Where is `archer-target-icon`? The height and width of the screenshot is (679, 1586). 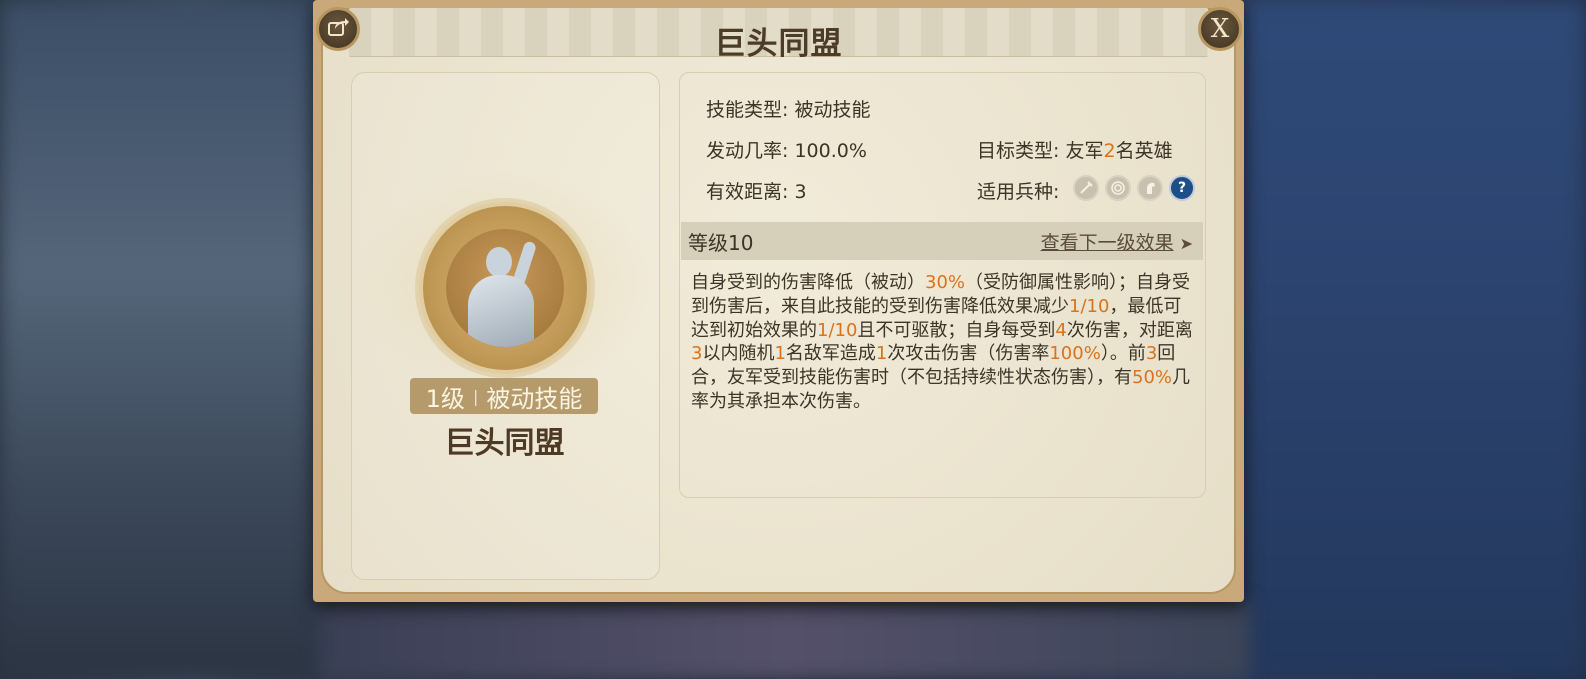
archer-target-icon is located at coordinates (1118, 188).